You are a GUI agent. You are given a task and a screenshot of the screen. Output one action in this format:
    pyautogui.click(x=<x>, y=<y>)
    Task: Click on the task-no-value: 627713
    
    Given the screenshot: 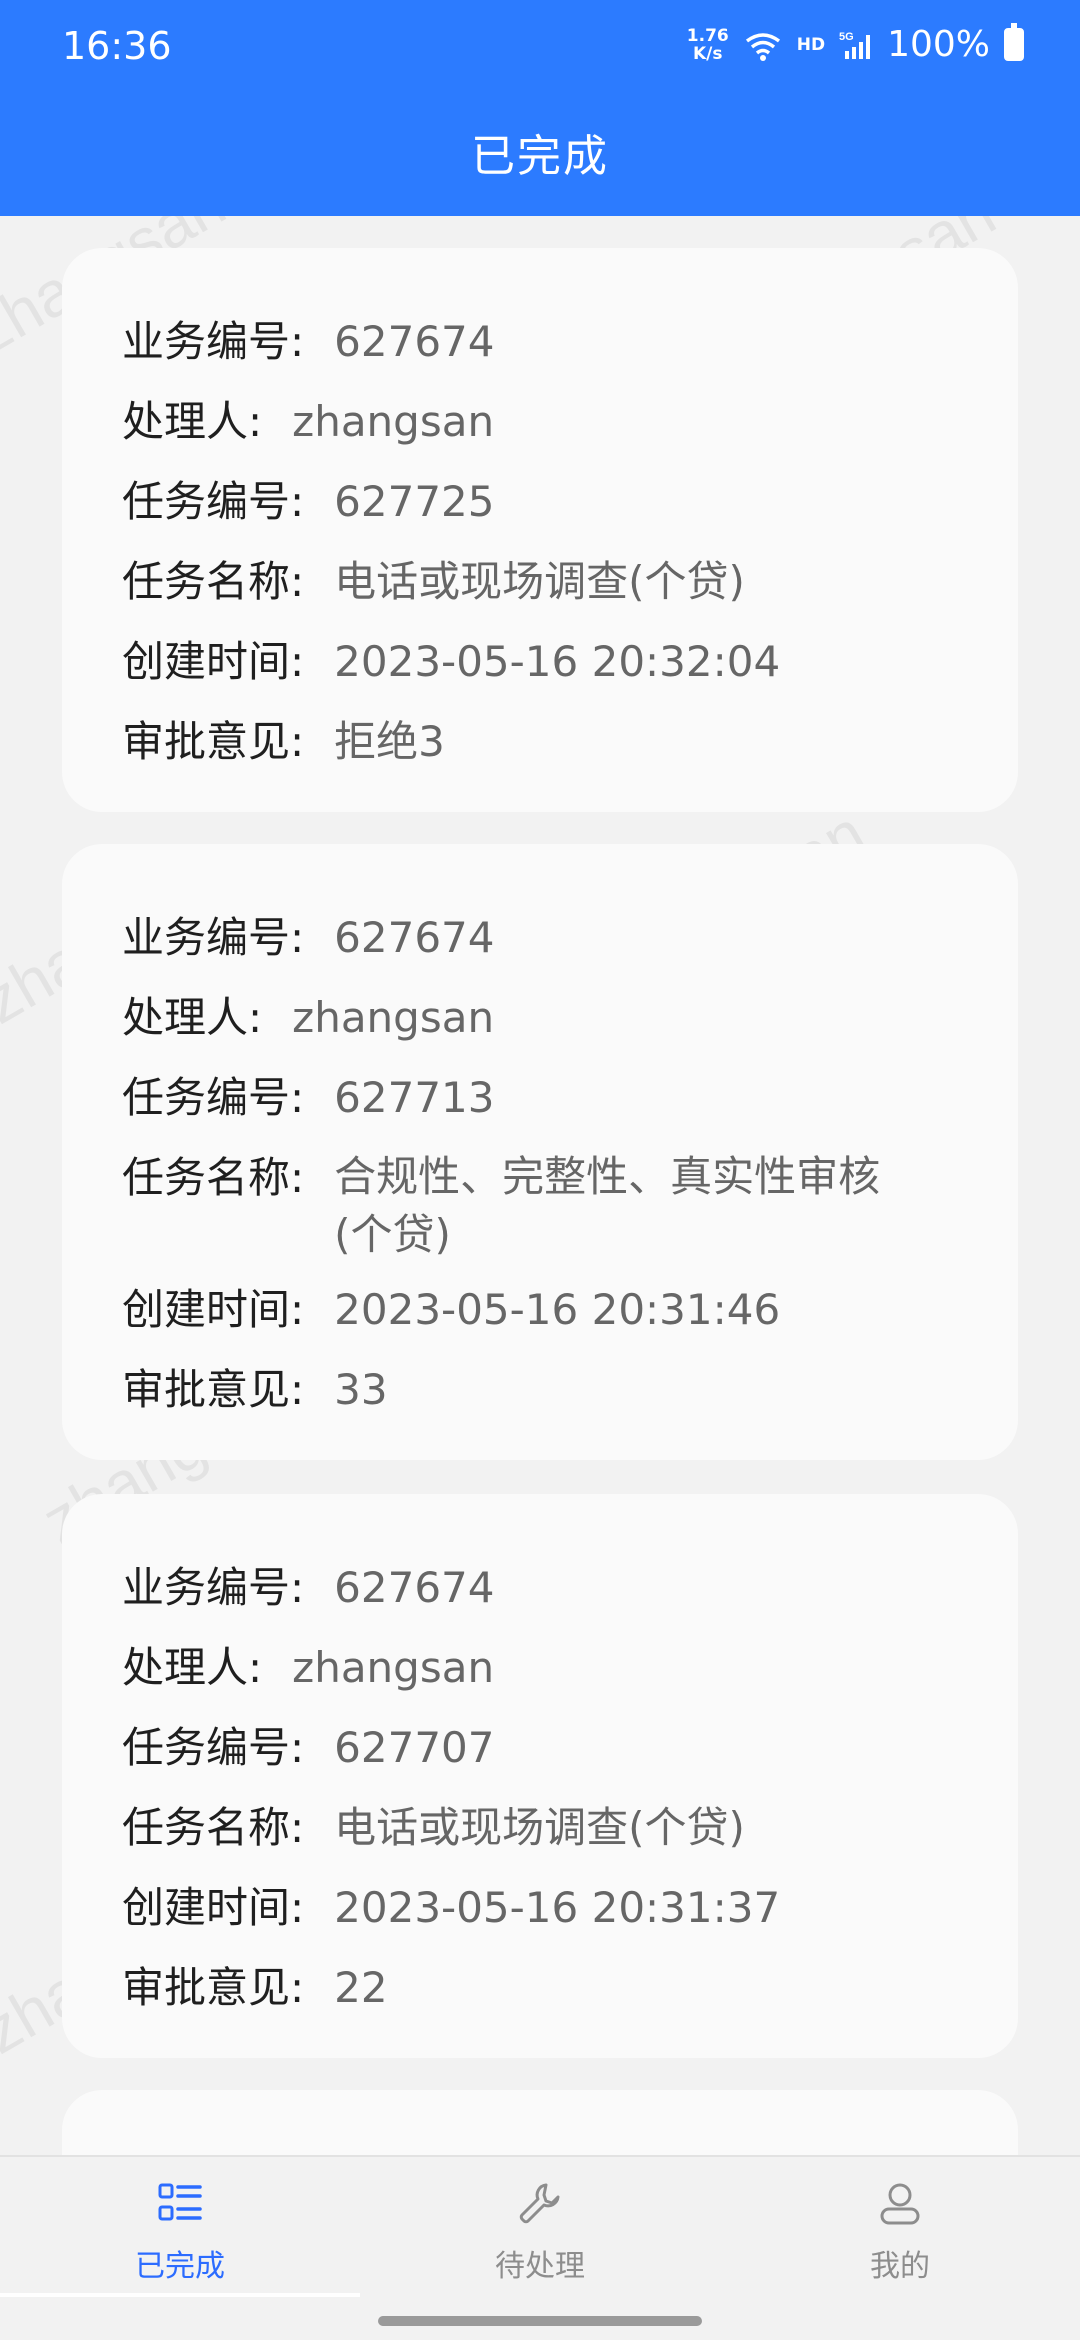 What is the action you would take?
    pyautogui.click(x=414, y=1097)
    